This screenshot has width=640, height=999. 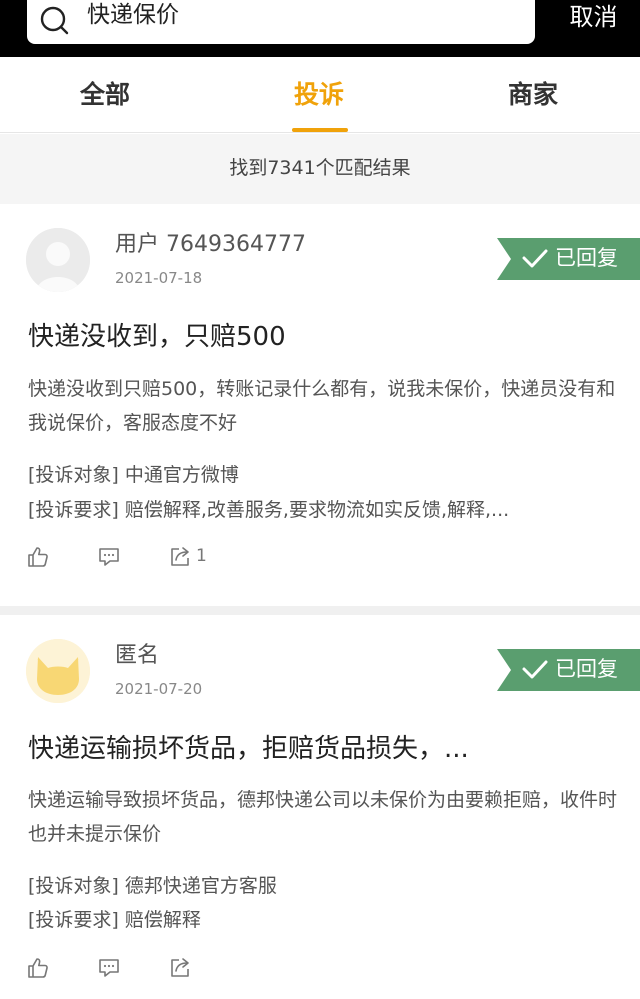 What do you see at coordinates (593, 18) in the screenshot?
I see `cancel-button: 取消` at bounding box center [593, 18].